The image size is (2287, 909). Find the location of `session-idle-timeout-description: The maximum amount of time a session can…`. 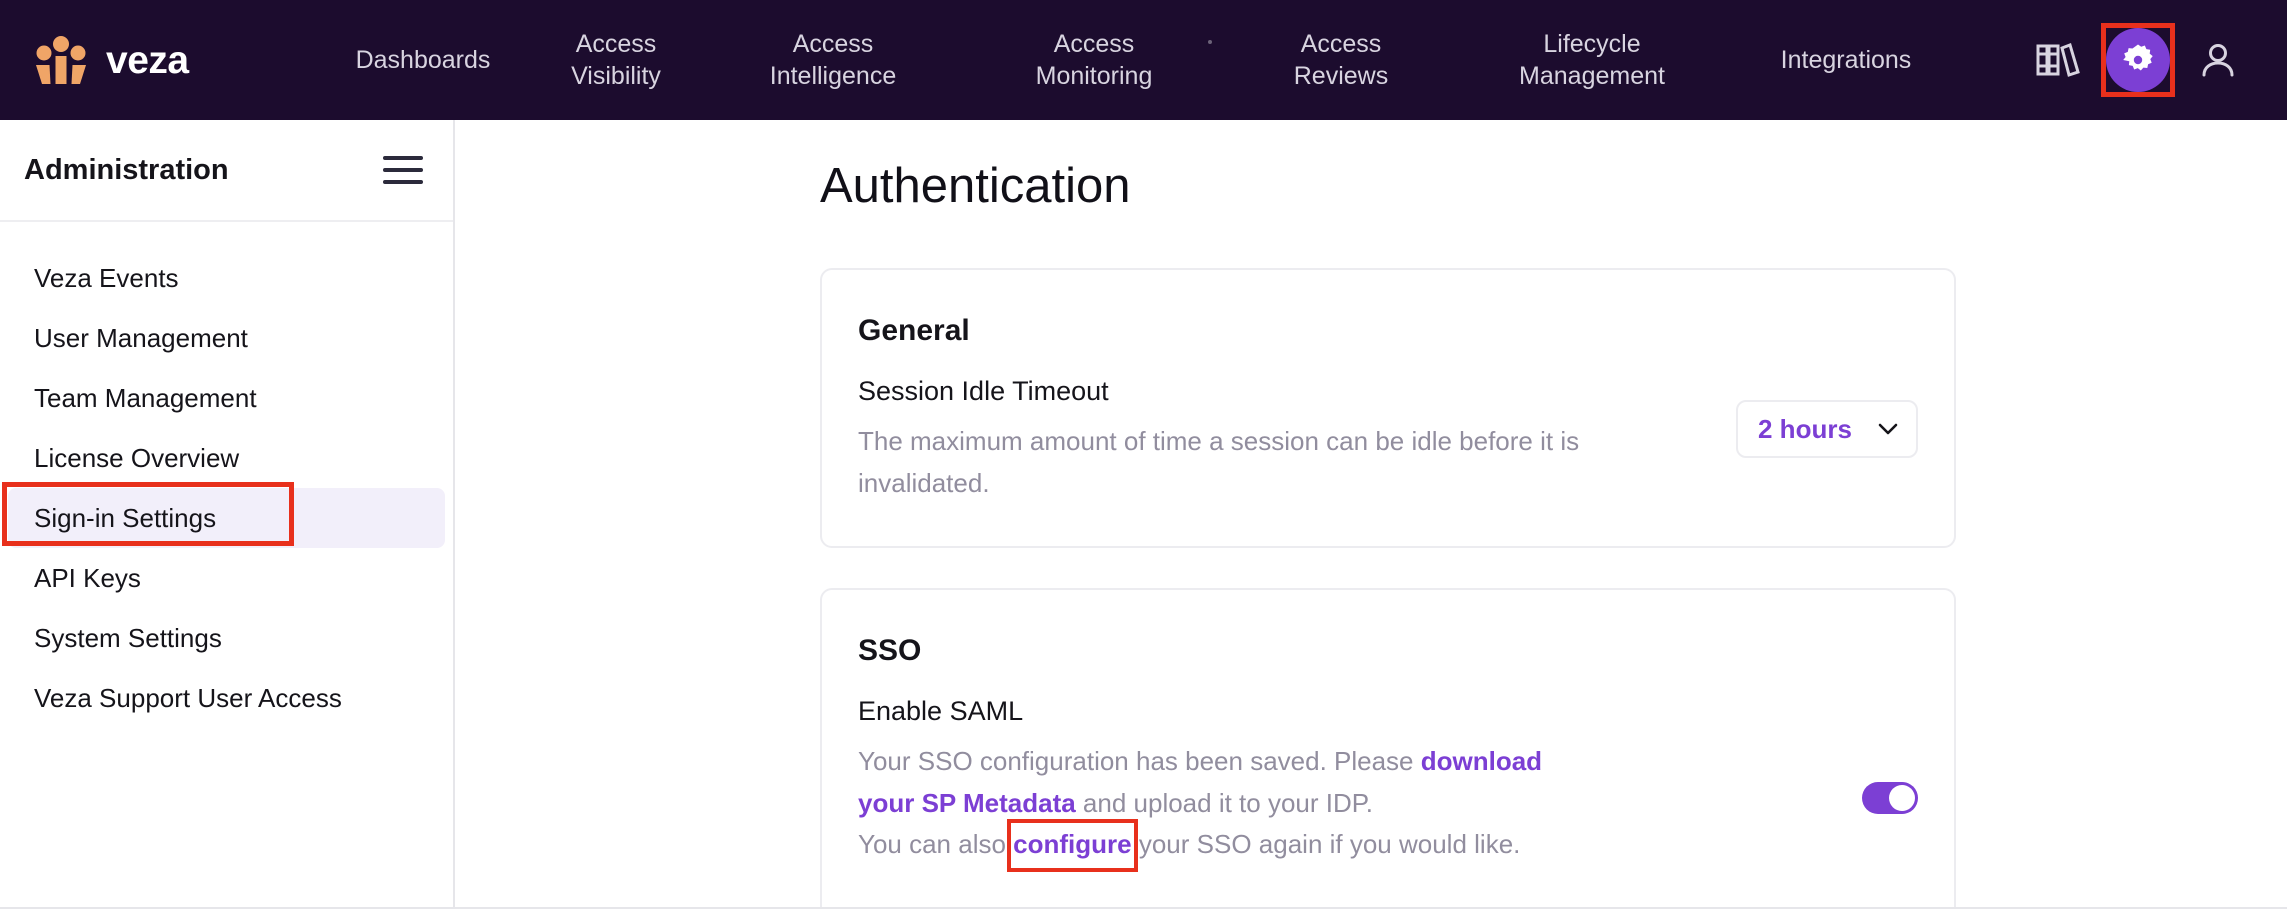

session-idle-timeout-description: The maximum amount of time a session can… is located at coordinates (1219, 462).